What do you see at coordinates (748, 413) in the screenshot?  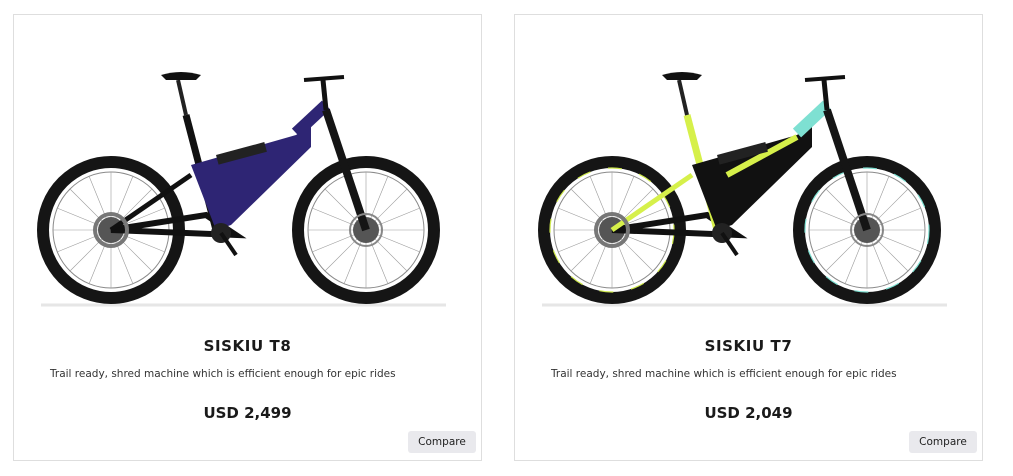 I see `product-price: USD 2,049` at bounding box center [748, 413].